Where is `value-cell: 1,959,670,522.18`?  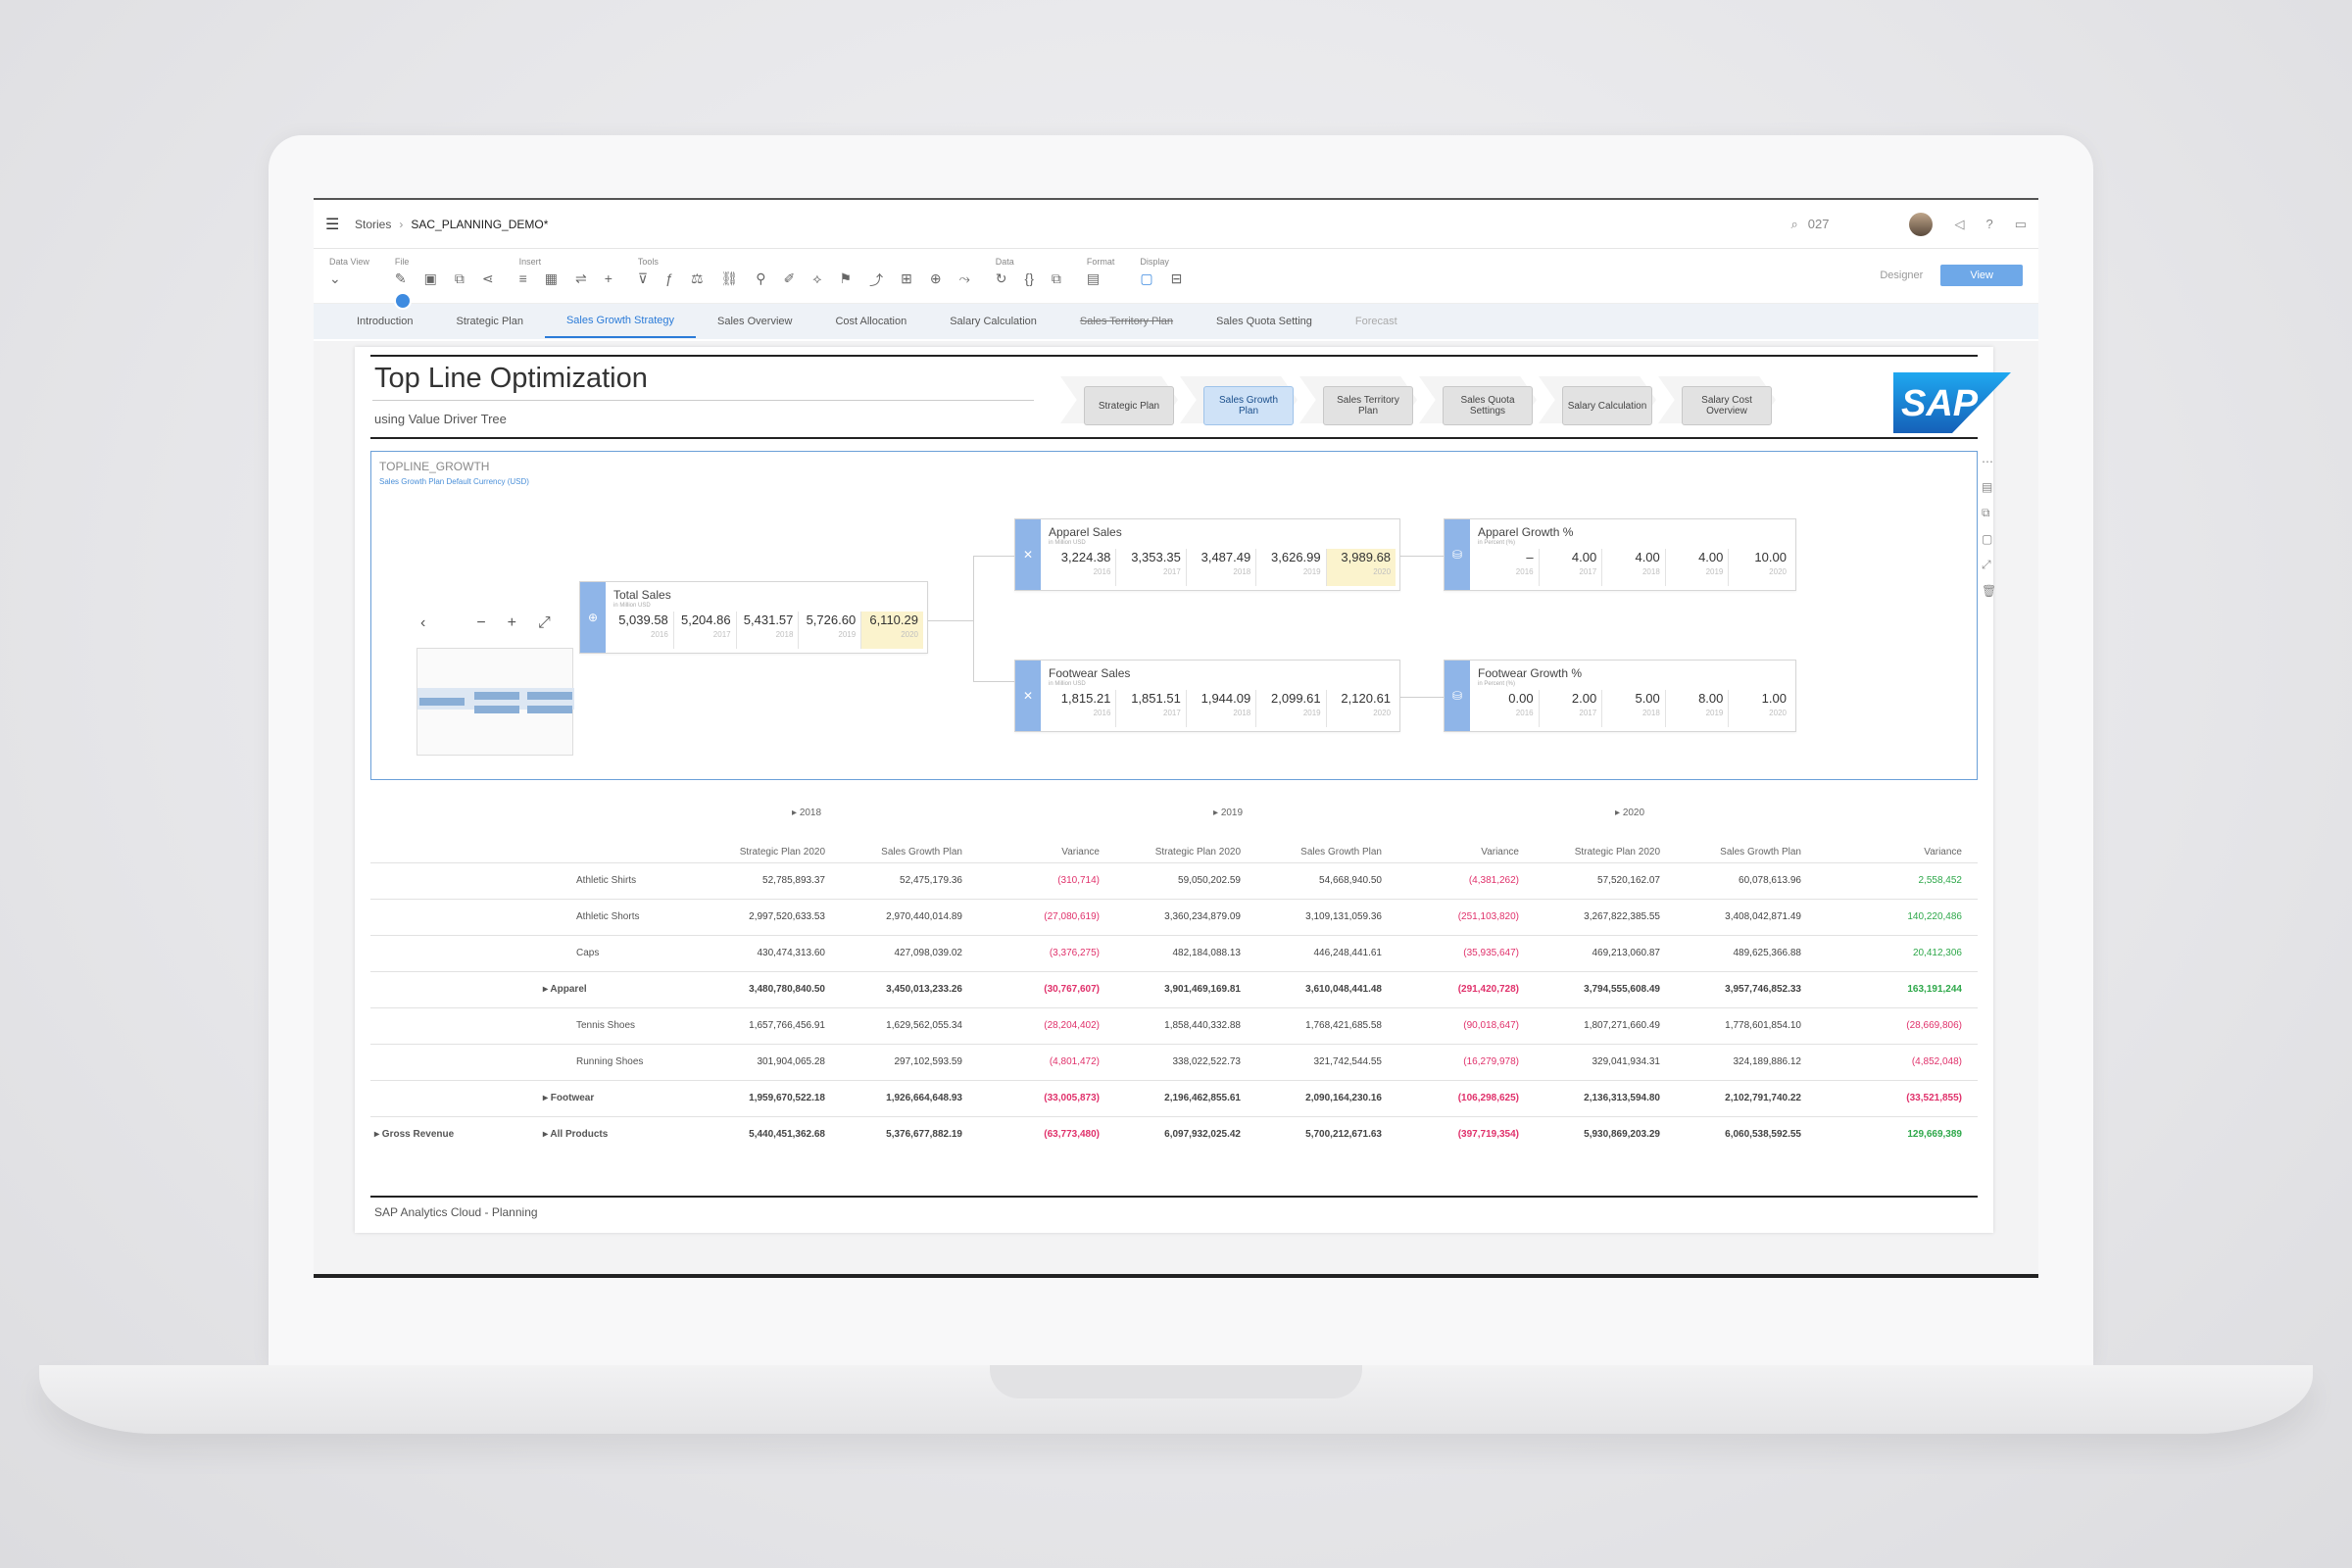
value-cell: 1,959,670,522.18 is located at coordinates (759, 1098).